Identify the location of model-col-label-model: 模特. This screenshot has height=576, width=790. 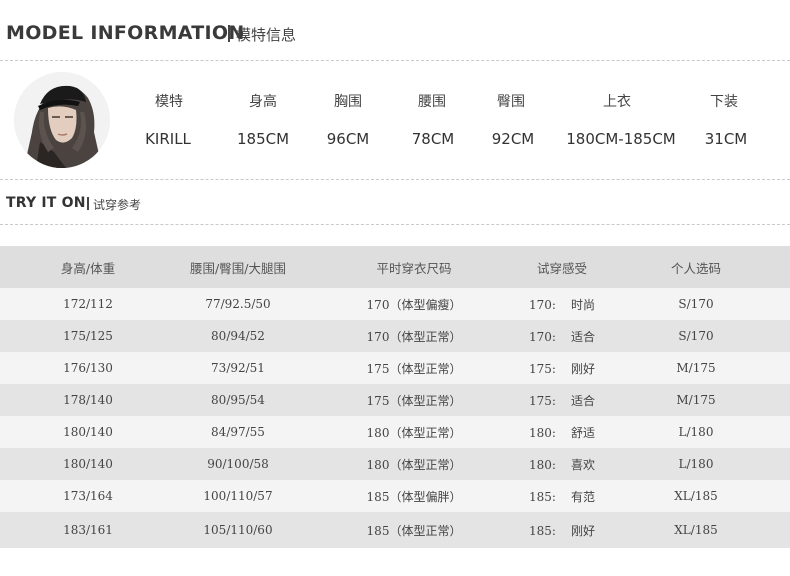
(169, 102).